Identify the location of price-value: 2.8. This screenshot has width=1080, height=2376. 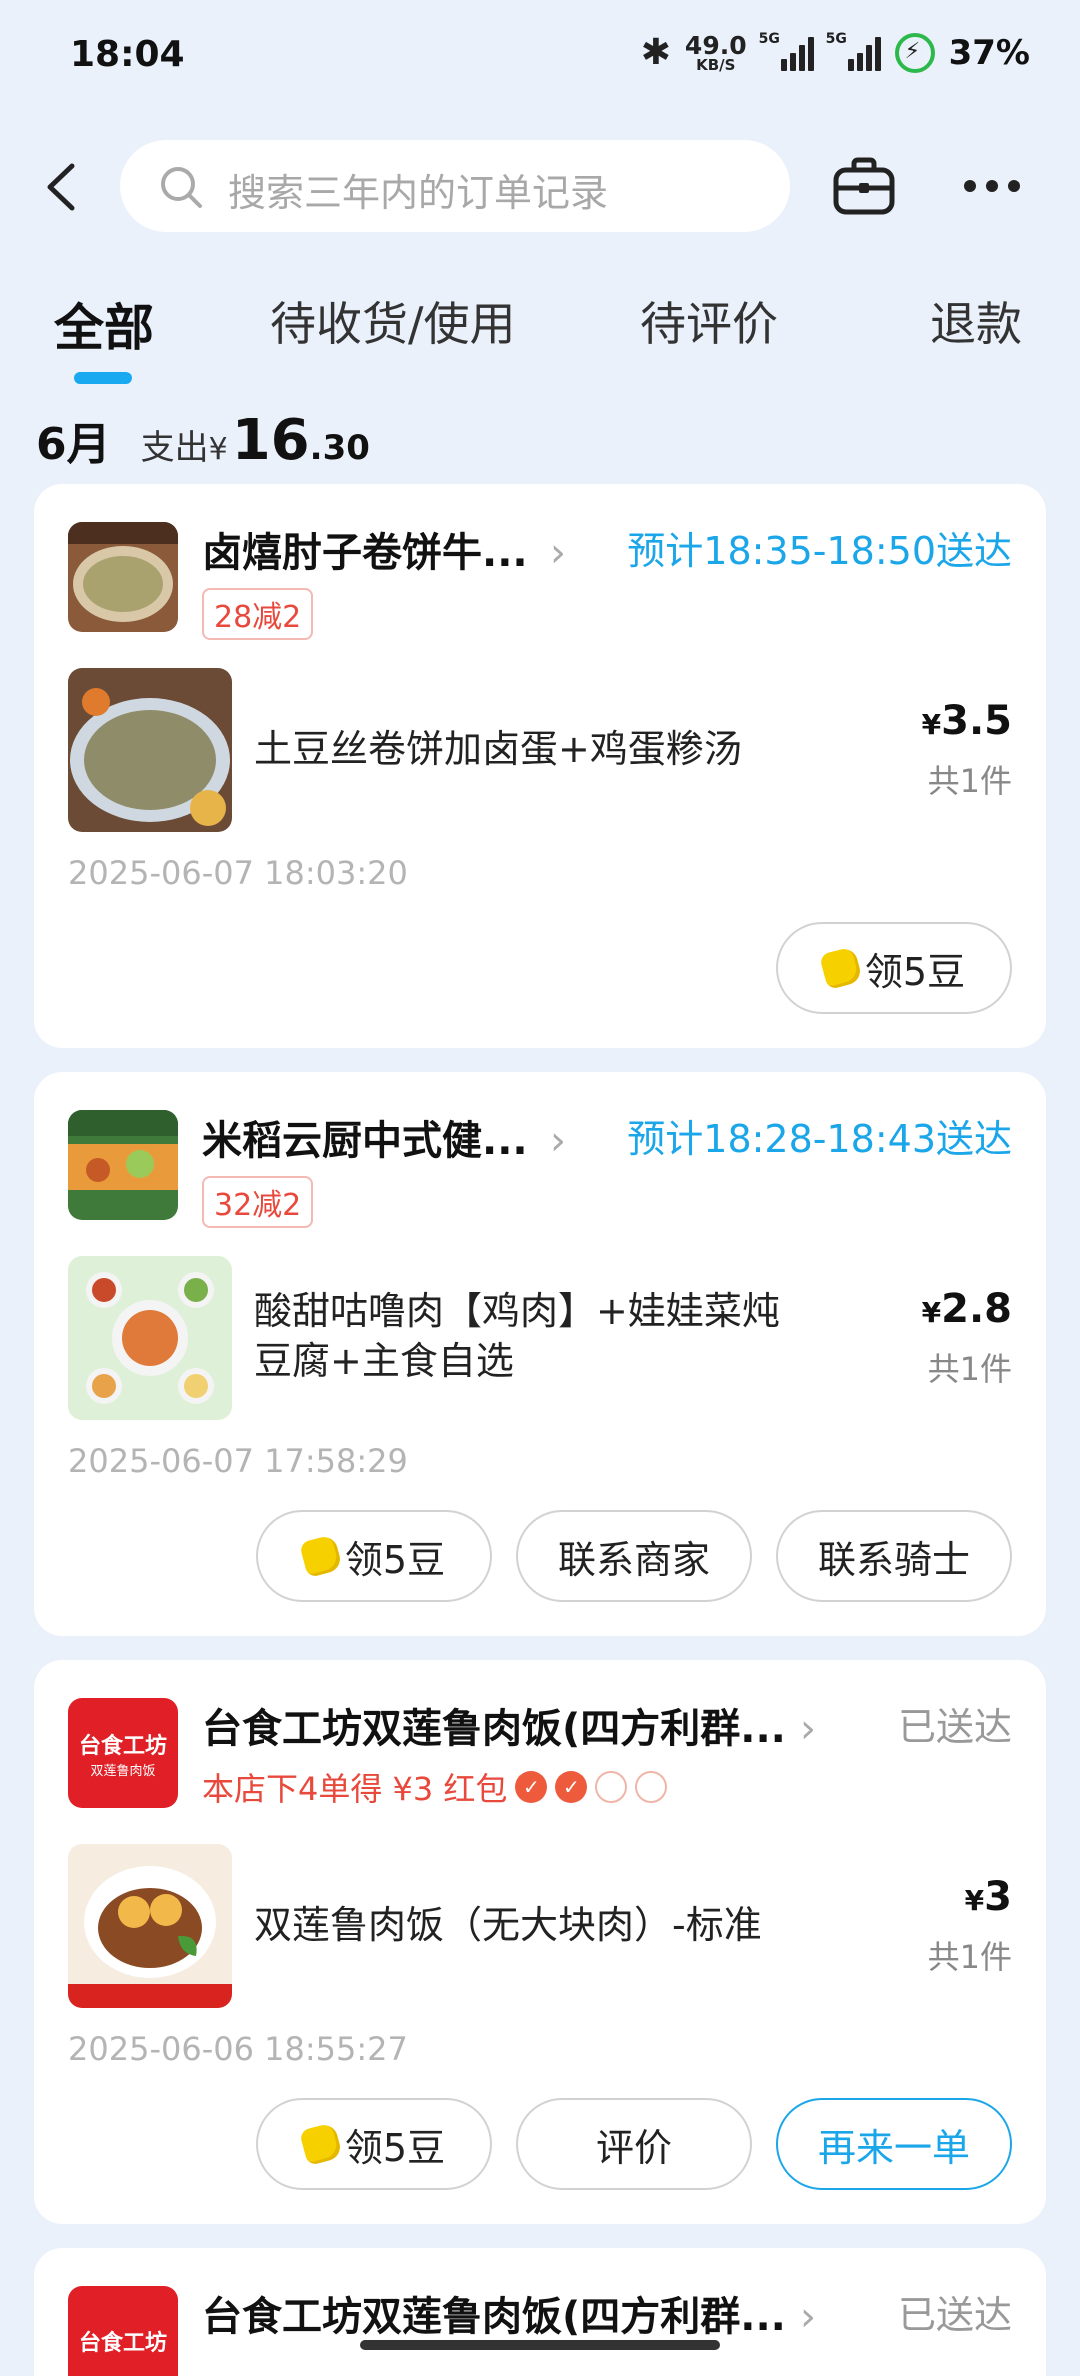
(976, 1309).